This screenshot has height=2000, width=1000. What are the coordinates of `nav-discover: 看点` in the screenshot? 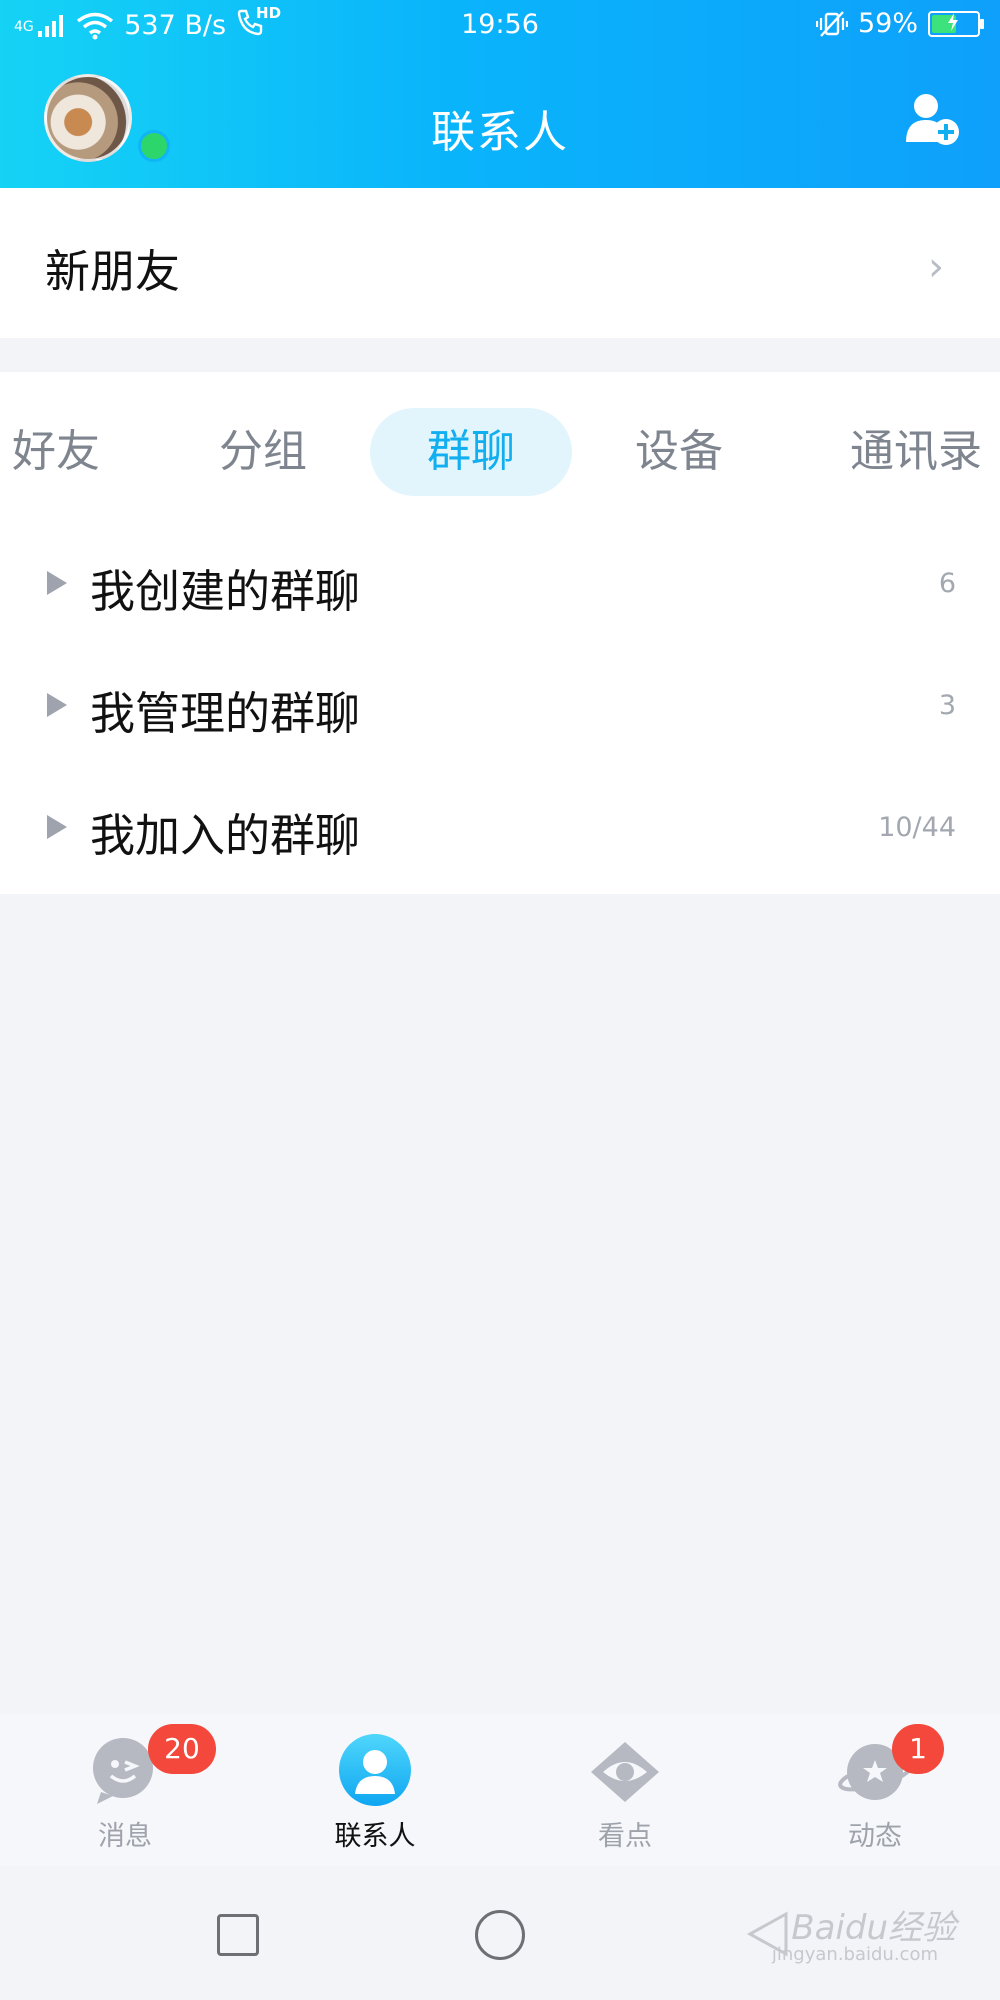 It's located at (625, 1790).